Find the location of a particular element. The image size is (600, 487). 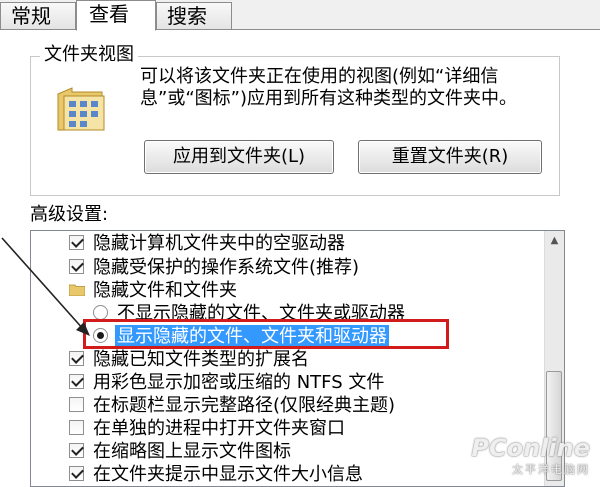

list-item-label: 隐藏已知文件类型的扩展名 is located at coordinates (201, 359).